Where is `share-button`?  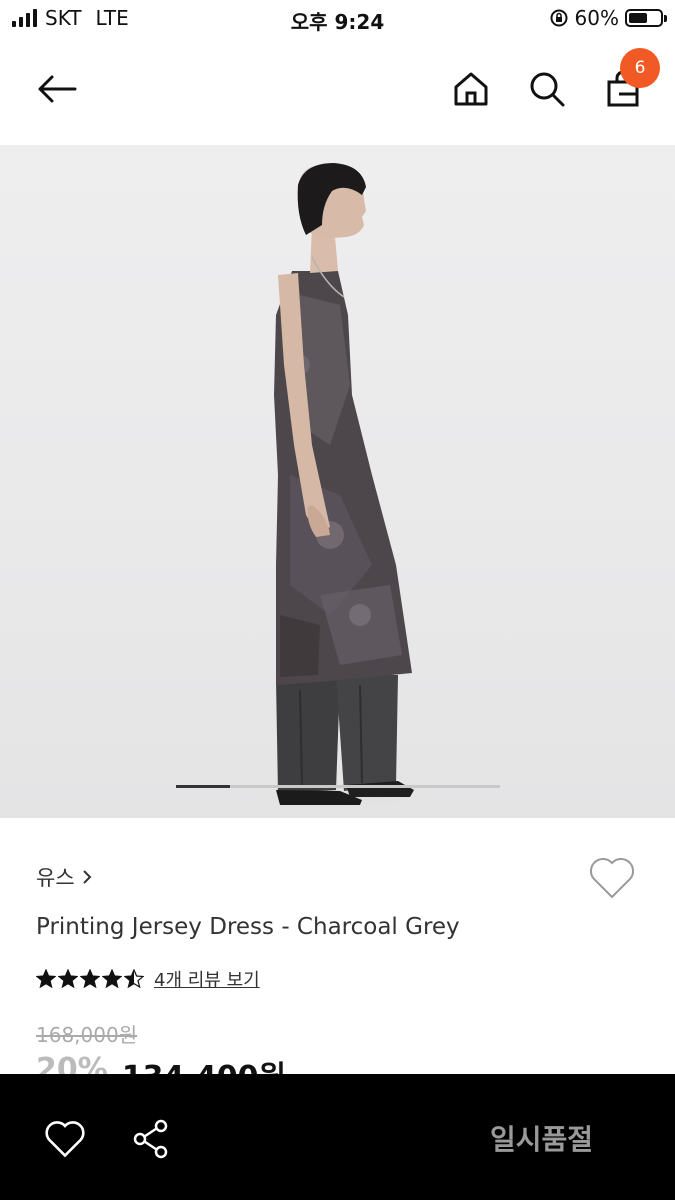
share-button is located at coordinates (151, 1139).